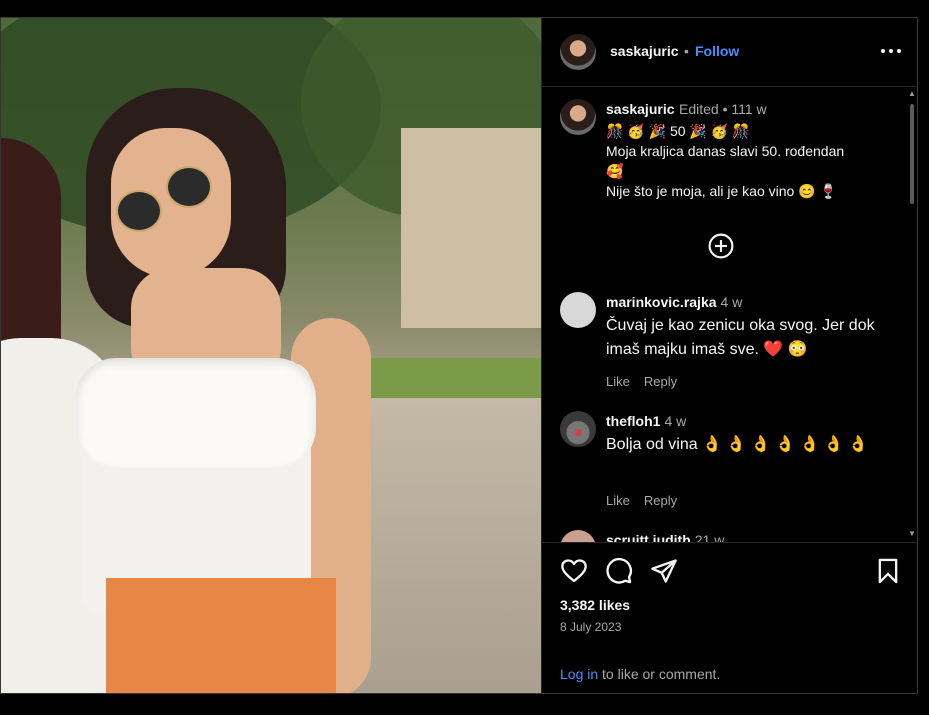 The image size is (929, 715). I want to click on comment-time: 21 w, so click(709, 537).